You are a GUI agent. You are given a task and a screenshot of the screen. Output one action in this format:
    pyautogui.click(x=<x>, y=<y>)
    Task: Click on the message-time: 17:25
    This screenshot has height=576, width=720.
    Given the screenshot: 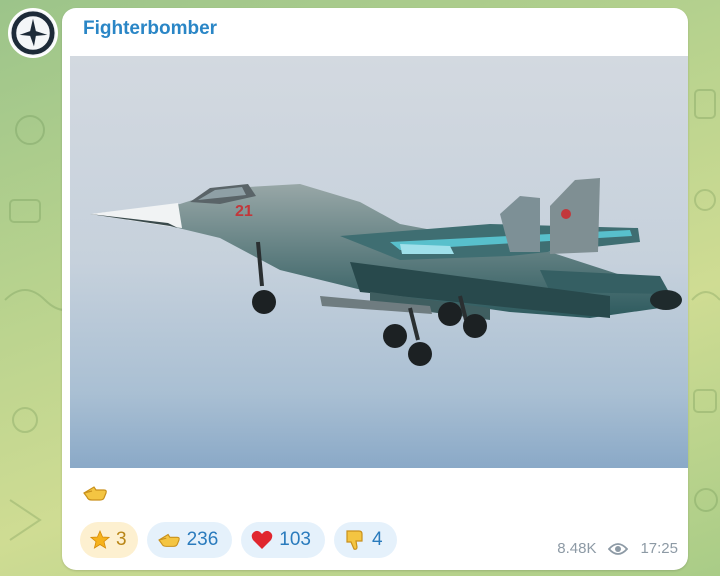 What is the action you would take?
    pyautogui.click(x=659, y=548)
    